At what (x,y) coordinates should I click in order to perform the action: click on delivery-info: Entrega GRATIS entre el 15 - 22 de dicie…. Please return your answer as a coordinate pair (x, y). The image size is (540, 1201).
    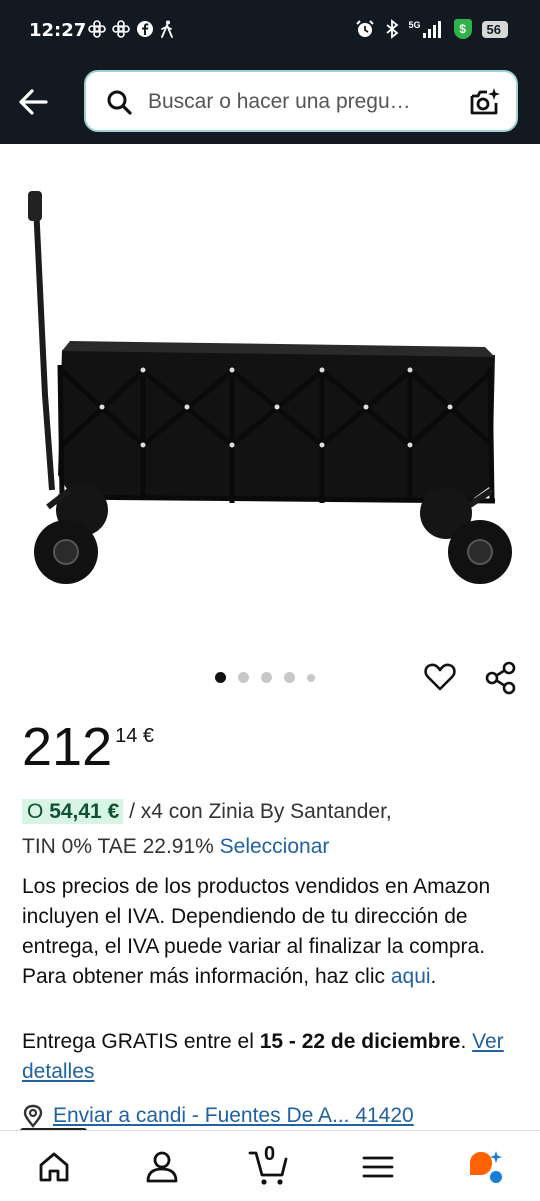
    Looking at the image, I should click on (272, 1057).